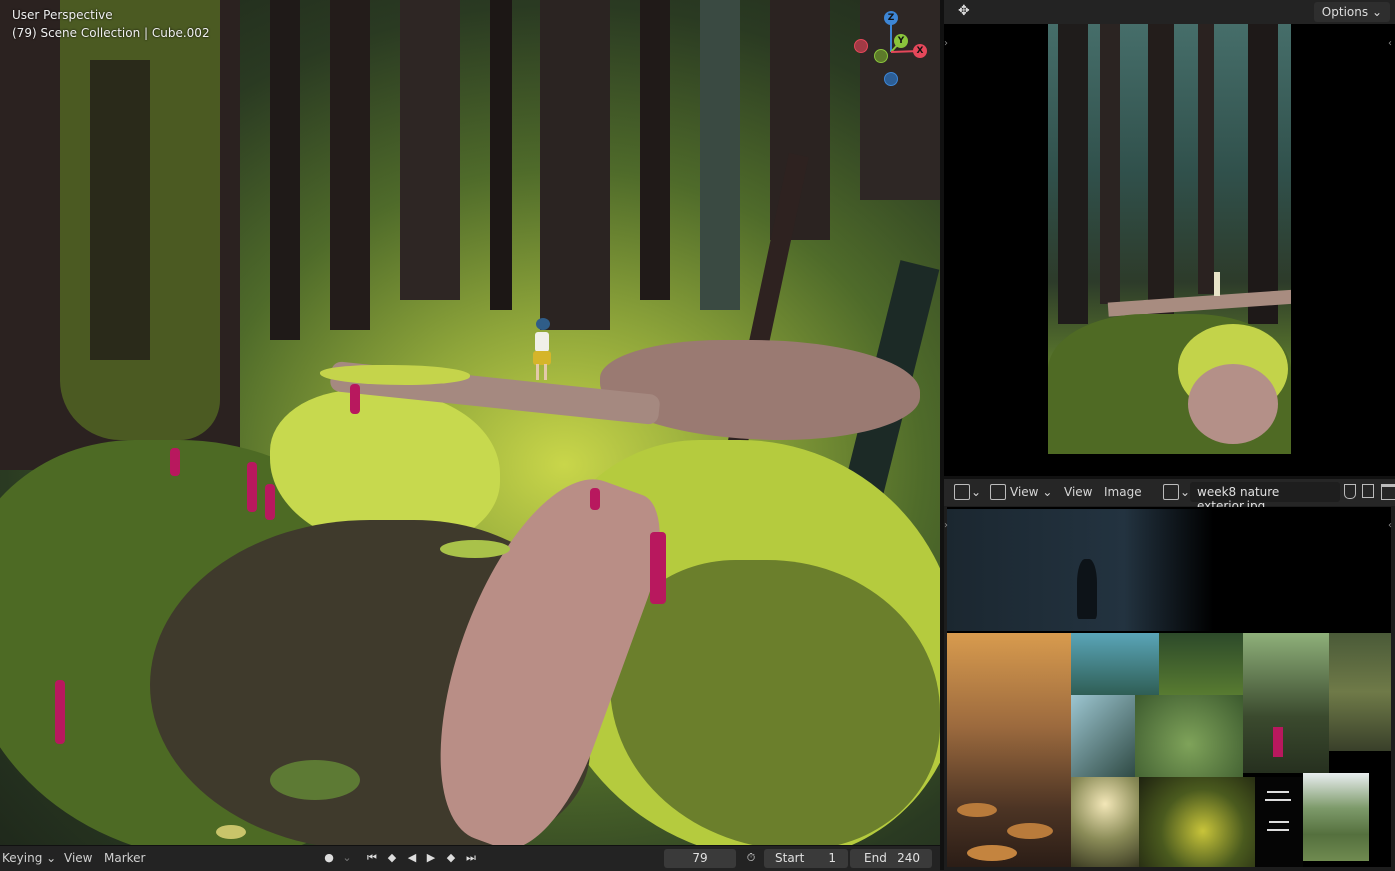 This screenshot has height=871, width=1395. Describe the element at coordinates (1265, 497) in the screenshot. I see `image-name-field: week8 nature exterior.jpg` at that location.